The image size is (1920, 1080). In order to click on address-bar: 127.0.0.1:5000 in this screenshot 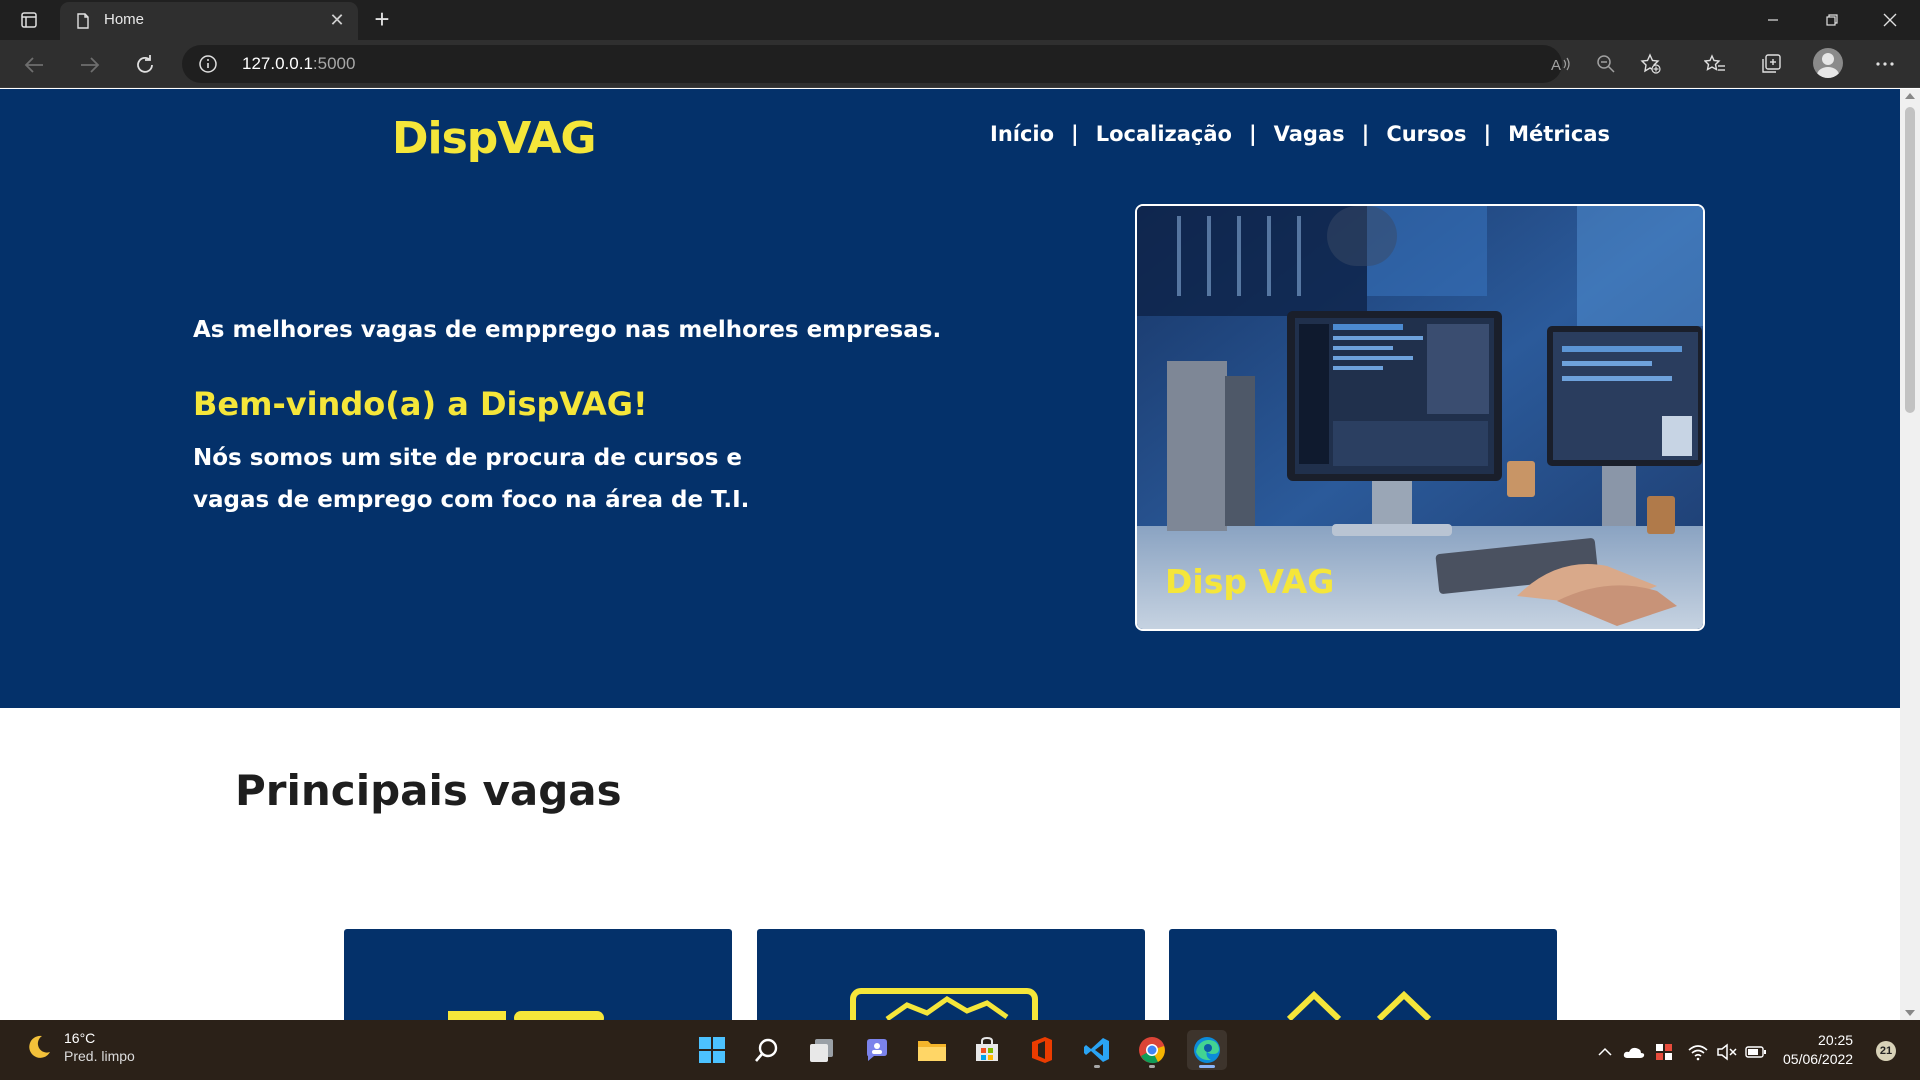, I will do `click(872, 64)`.